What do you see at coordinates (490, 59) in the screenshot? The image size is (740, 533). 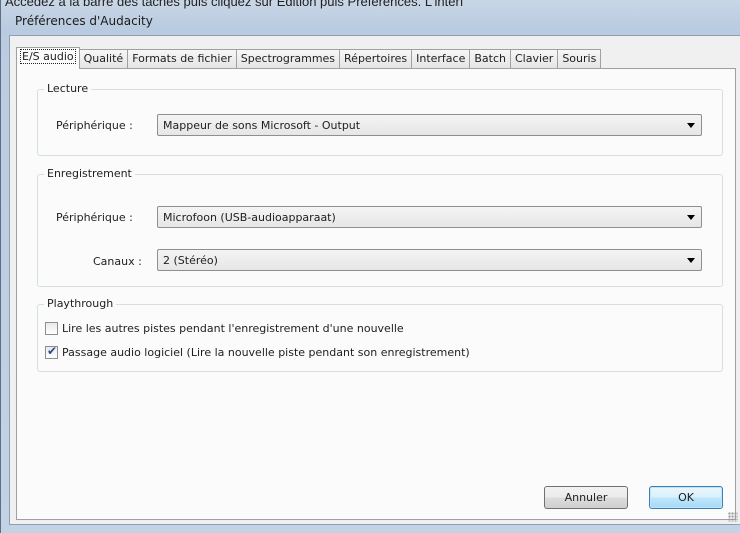 I see `tab-batch: Batch` at bounding box center [490, 59].